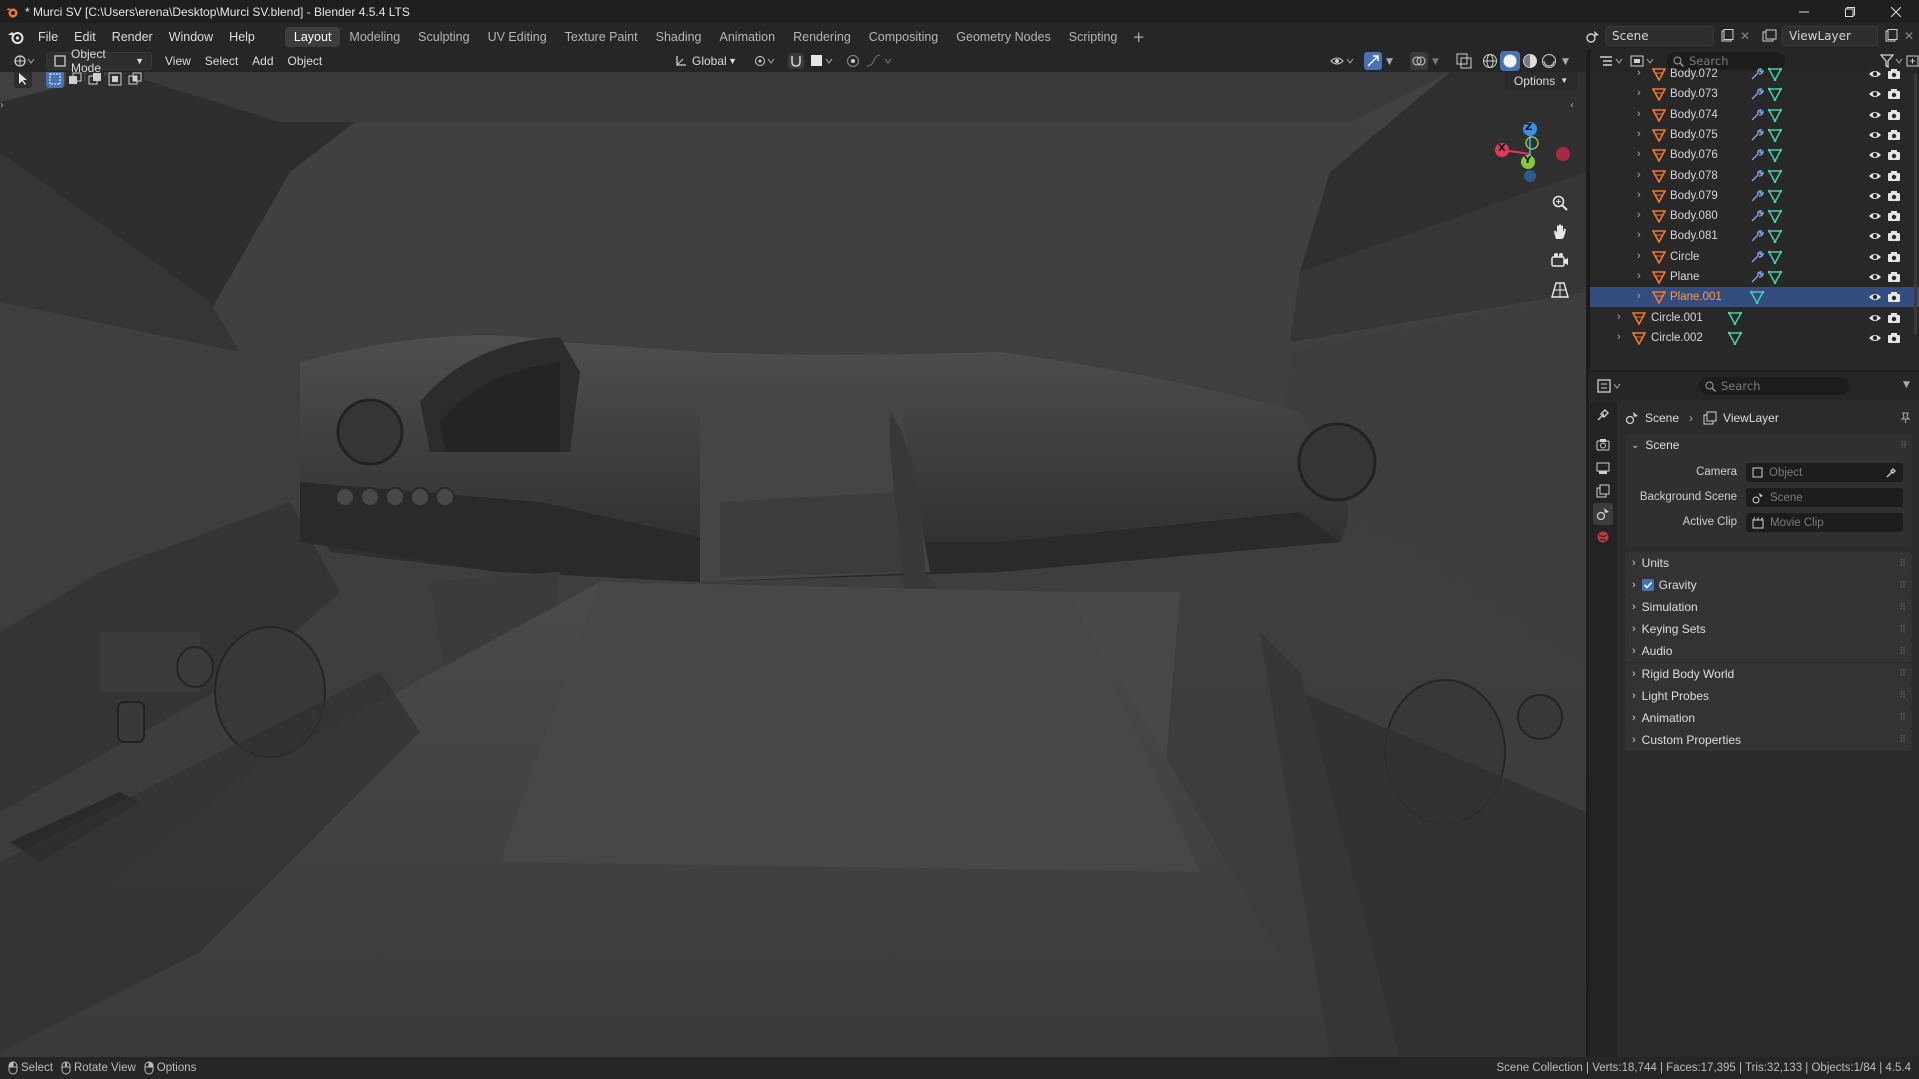  I want to click on snap-target-icon, so click(822, 61).